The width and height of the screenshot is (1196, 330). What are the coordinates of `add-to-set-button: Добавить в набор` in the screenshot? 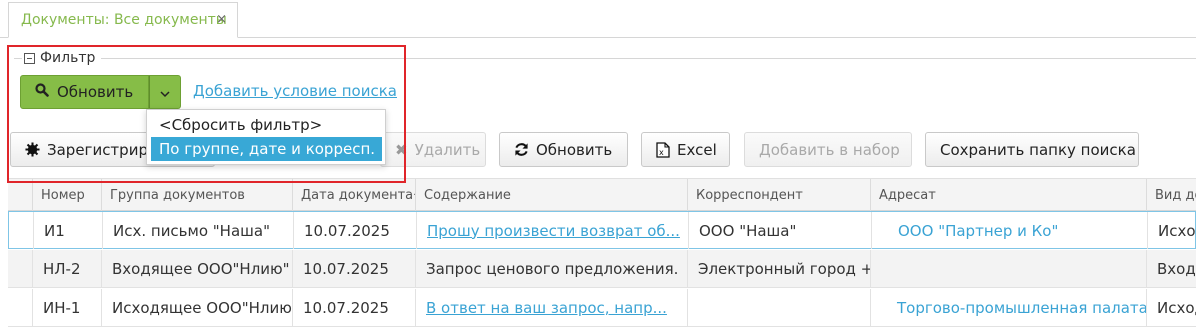 It's located at (828, 149).